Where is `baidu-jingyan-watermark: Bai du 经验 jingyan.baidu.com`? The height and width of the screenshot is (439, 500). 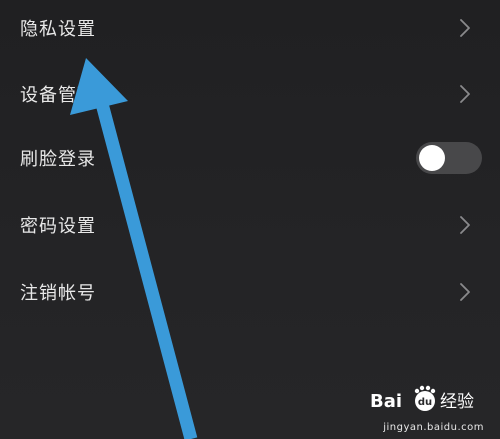 baidu-jingyan-watermark: Bai du 经验 jingyan.baidu.com is located at coordinates (430, 409).